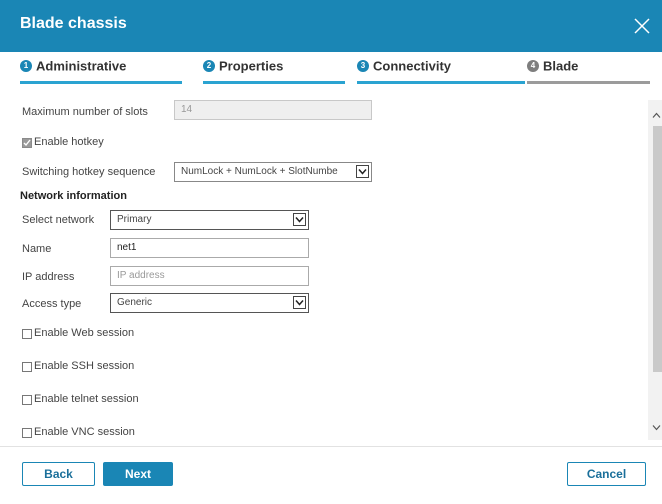  Describe the element at coordinates (37, 249) in the screenshot. I see `name-label: Name` at that location.